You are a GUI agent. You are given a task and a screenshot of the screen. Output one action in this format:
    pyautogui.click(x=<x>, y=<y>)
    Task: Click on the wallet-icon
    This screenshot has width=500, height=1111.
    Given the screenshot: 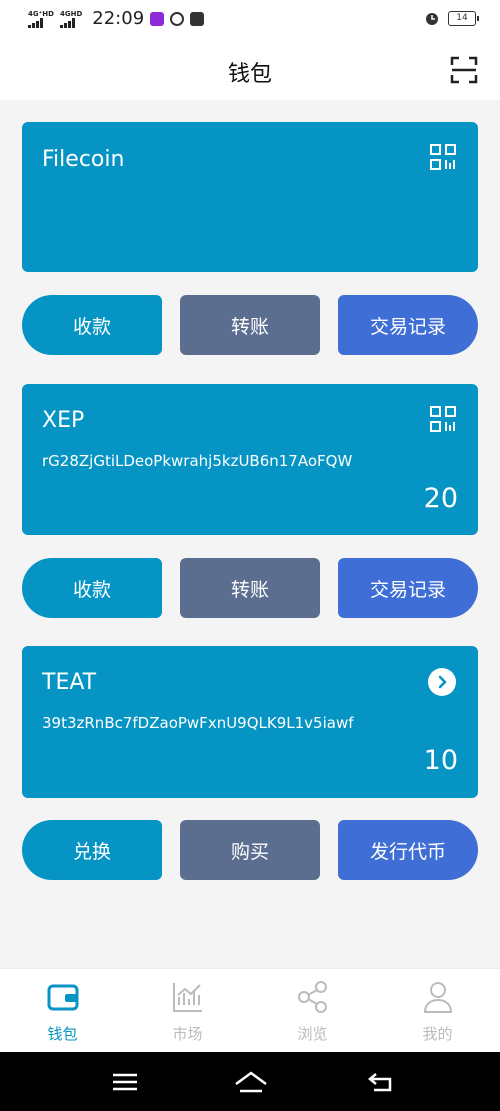 What is the action you would take?
    pyautogui.click(x=62, y=997)
    